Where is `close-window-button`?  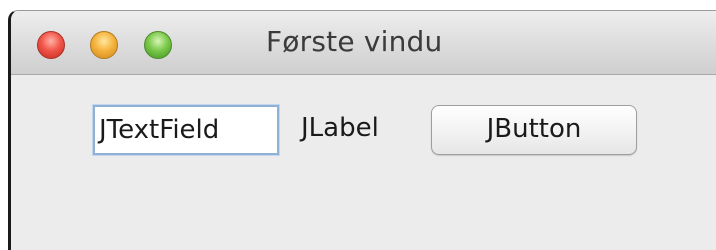
close-window-button is located at coordinates (51, 45).